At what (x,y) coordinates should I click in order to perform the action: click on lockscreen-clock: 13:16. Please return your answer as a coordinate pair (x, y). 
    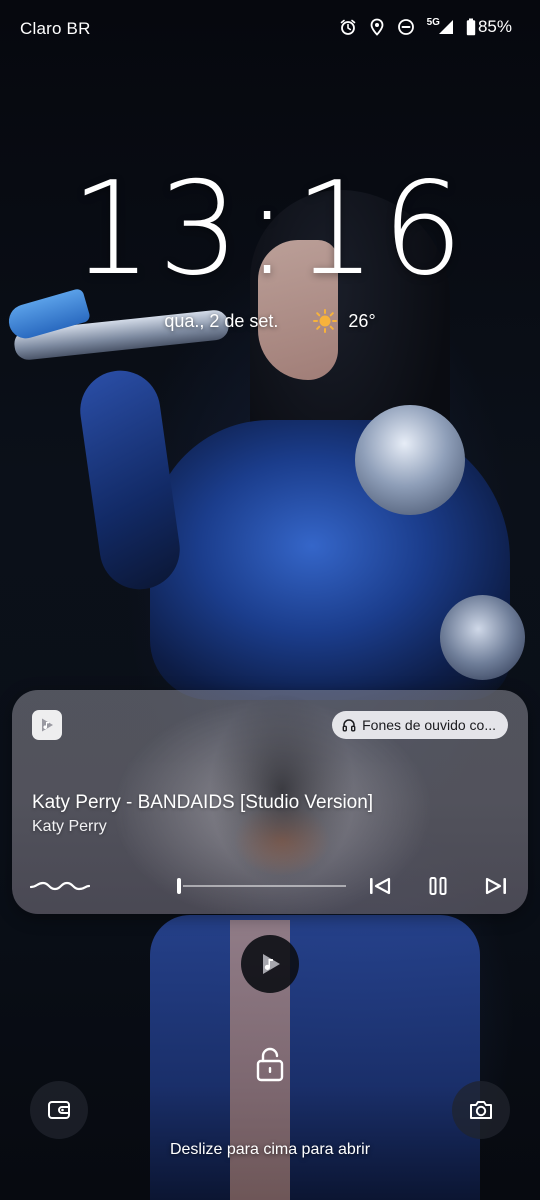
    Looking at the image, I should click on (270, 229).